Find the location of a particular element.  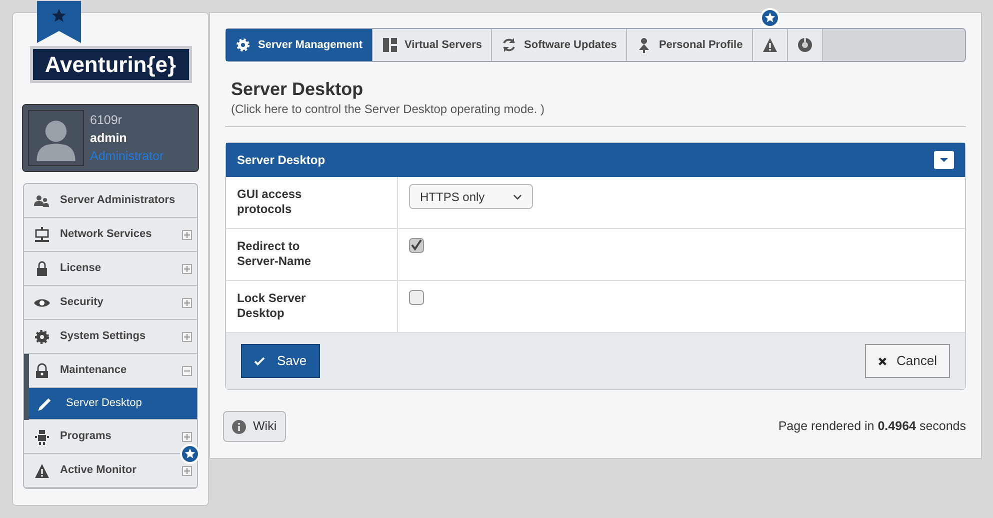

robot-icon is located at coordinates (42, 436).